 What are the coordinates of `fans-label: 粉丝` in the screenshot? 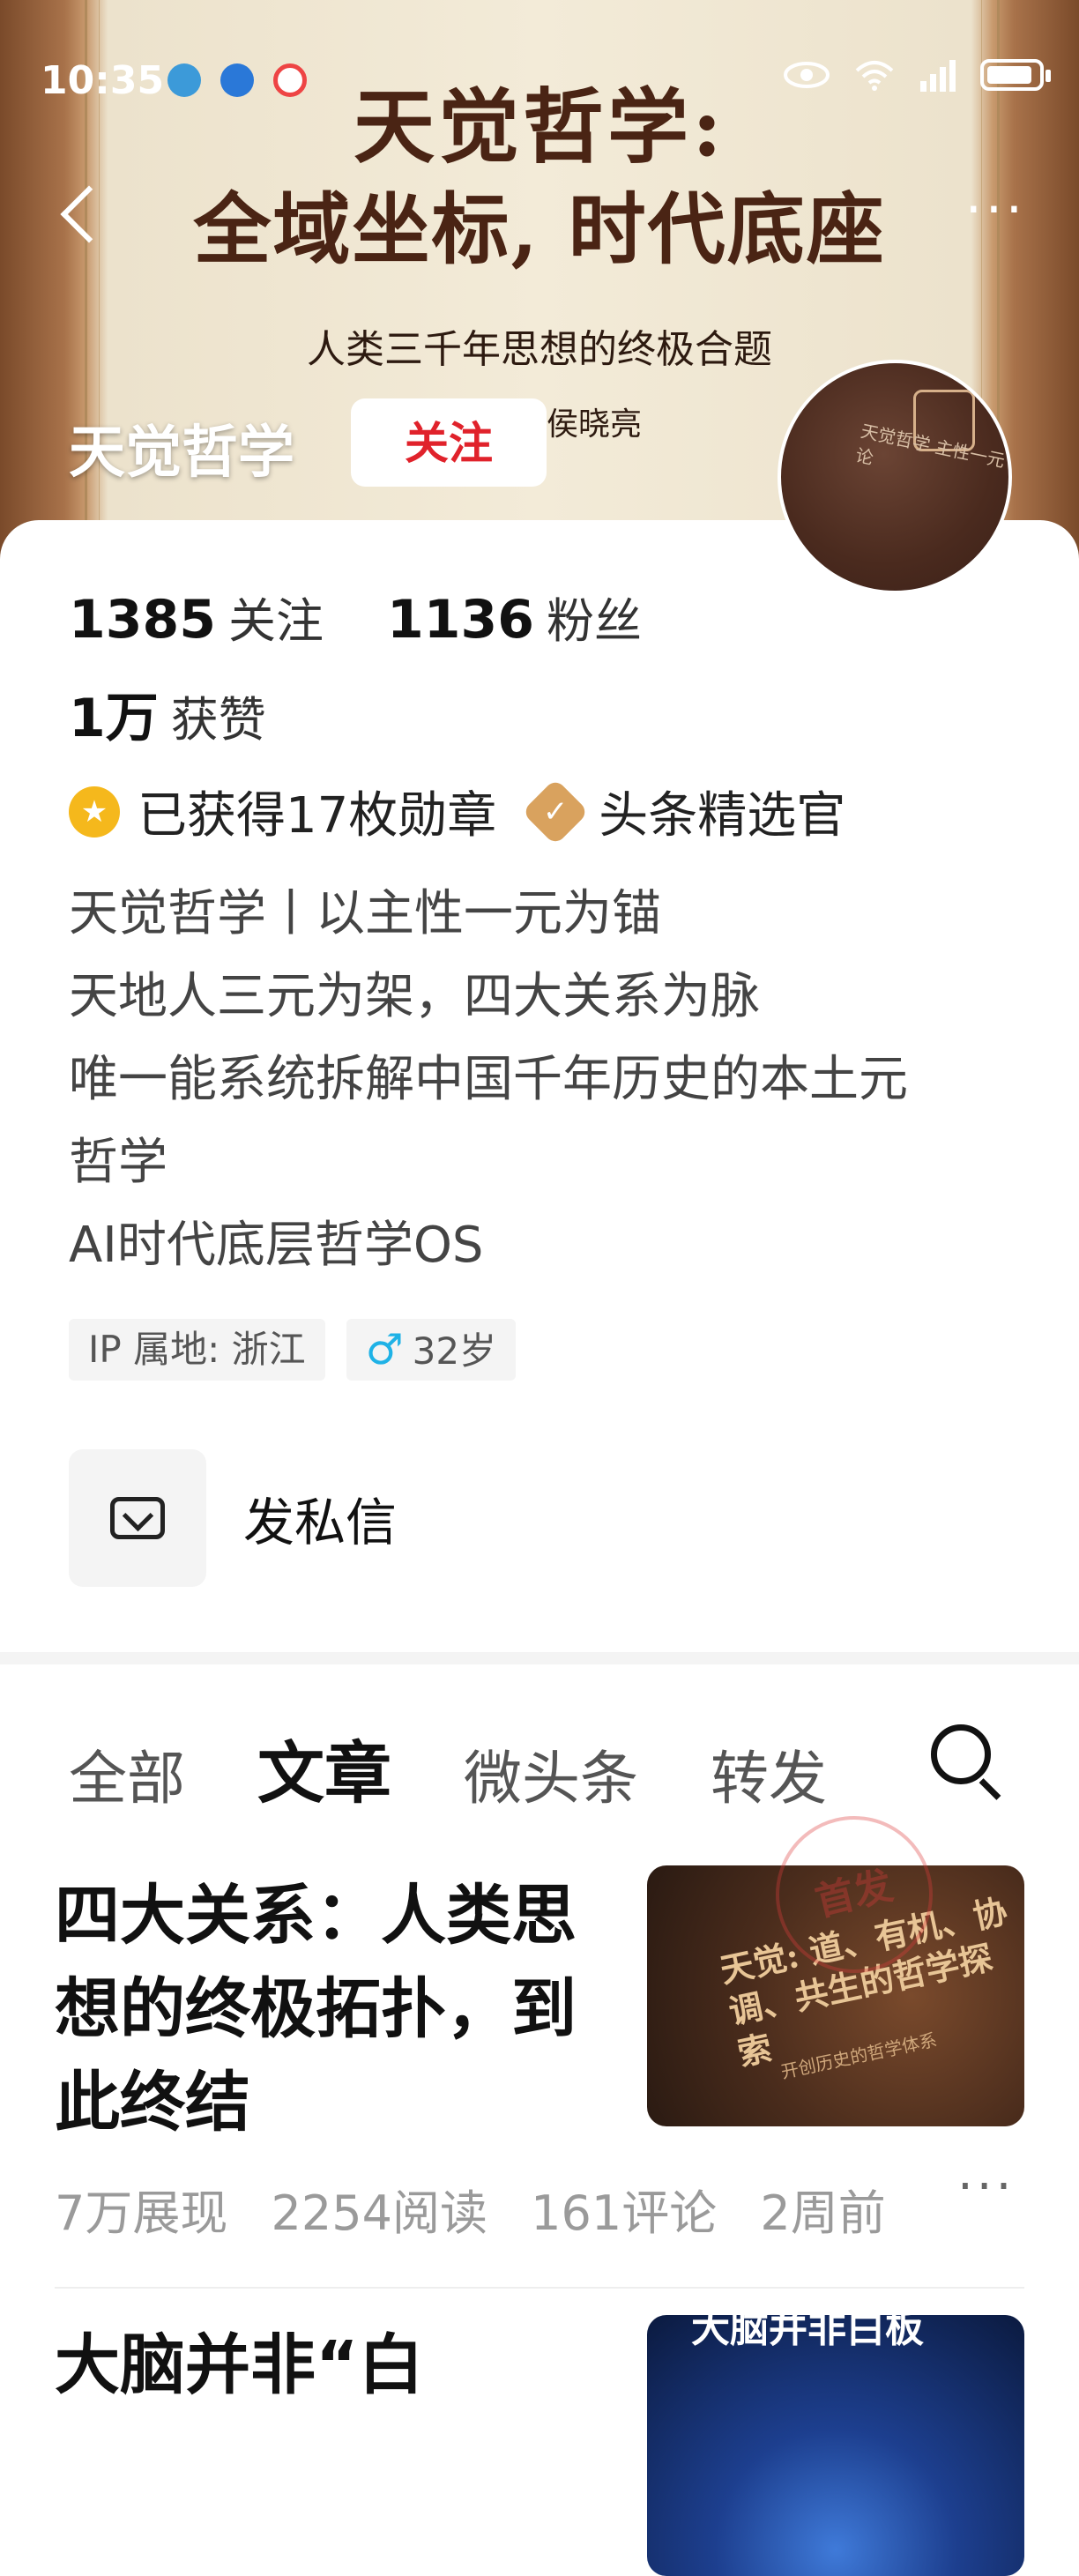 It's located at (594, 621).